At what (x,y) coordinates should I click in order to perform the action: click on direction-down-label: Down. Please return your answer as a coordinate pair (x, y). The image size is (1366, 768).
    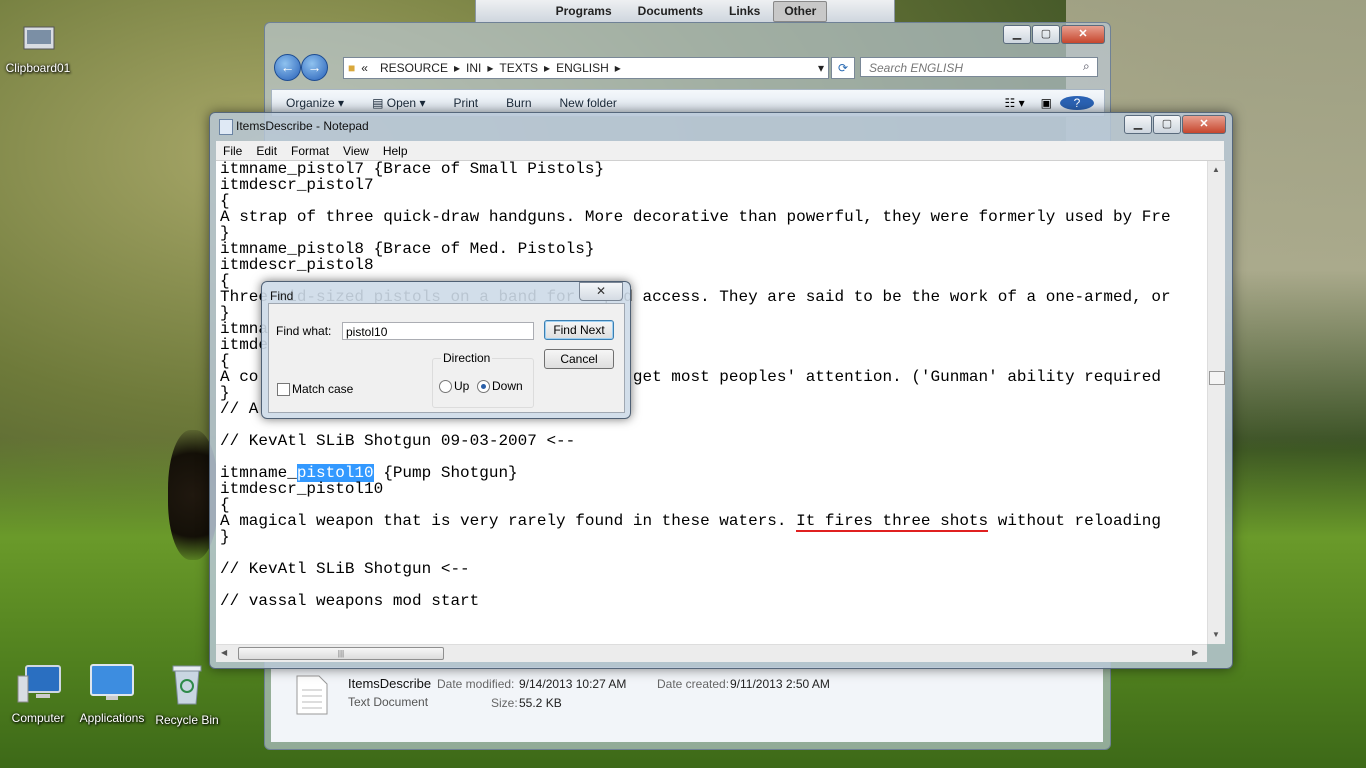
    Looking at the image, I should click on (507, 386).